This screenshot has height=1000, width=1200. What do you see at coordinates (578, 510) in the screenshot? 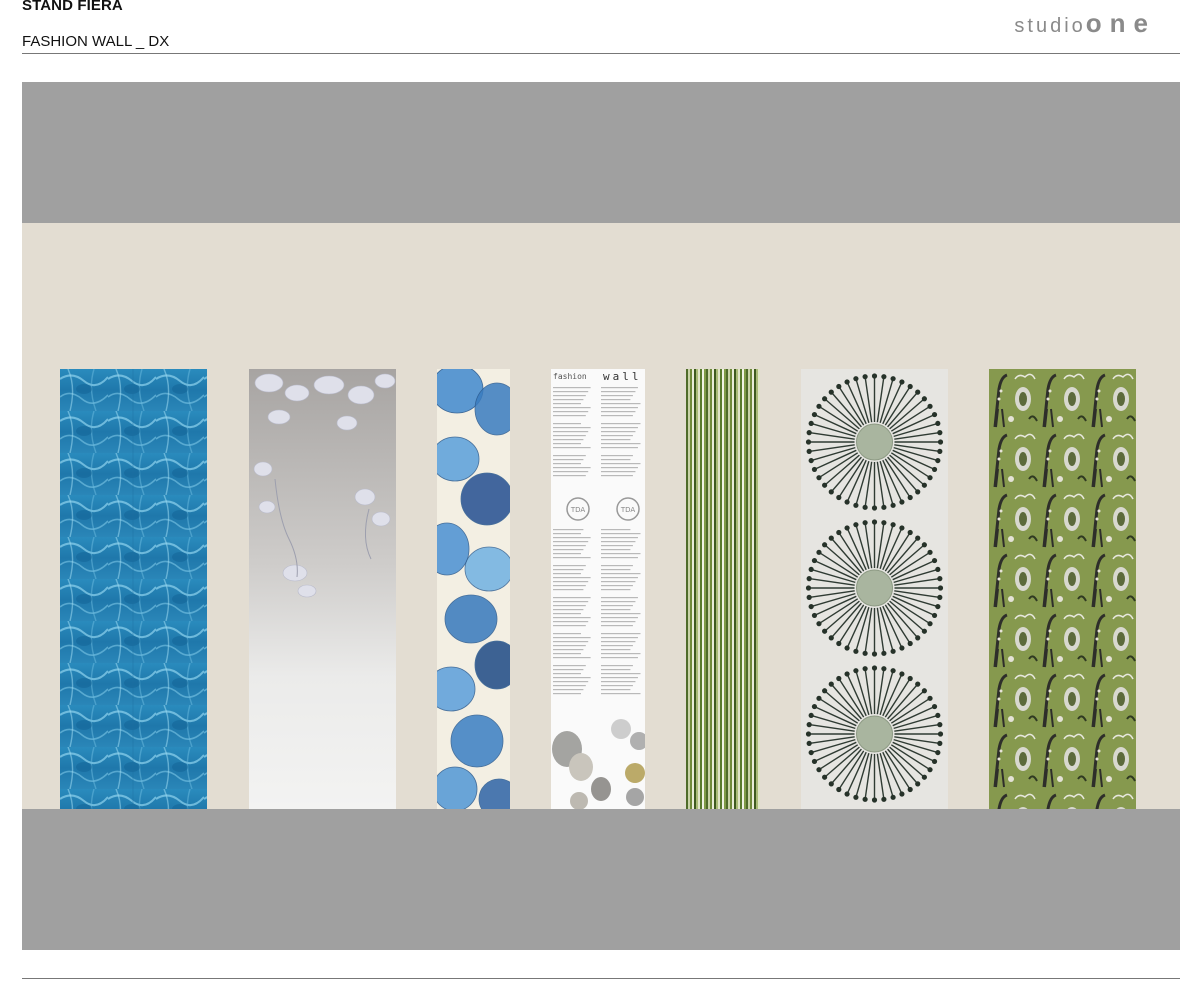
I see `brochure-badge-left: TDA` at bounding box center [578, 510].